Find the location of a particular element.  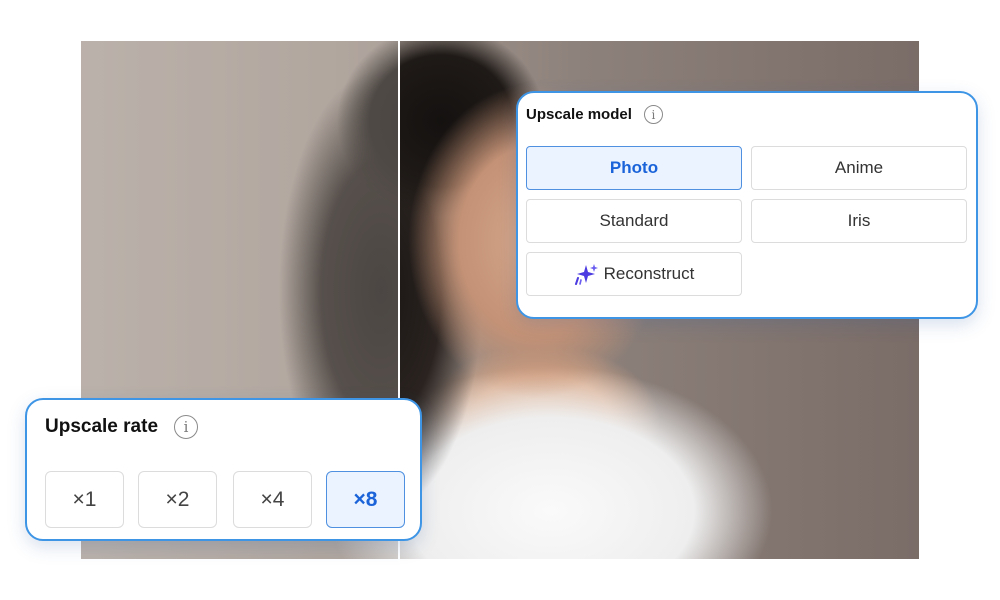

model-option-label: Anime is located at coordinates (859, 167).